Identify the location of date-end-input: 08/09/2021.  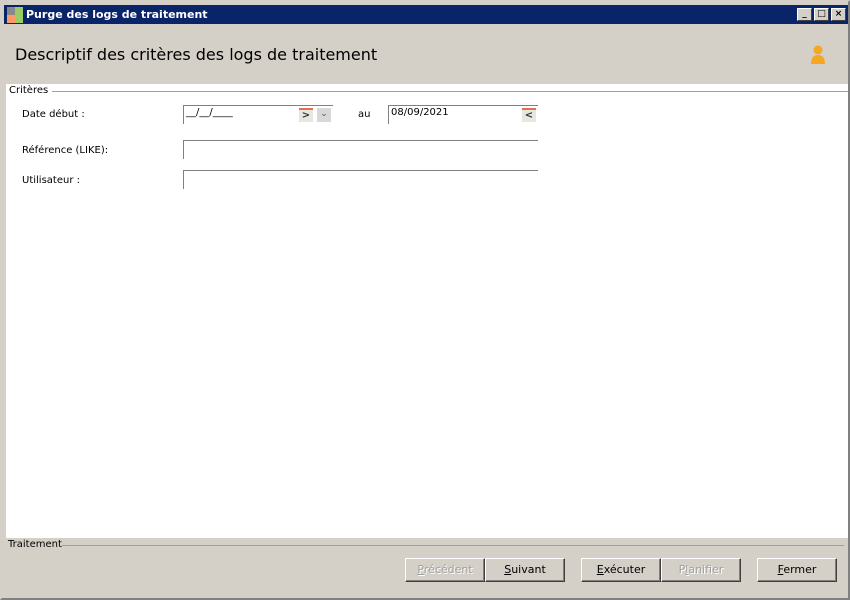
(463, 114).